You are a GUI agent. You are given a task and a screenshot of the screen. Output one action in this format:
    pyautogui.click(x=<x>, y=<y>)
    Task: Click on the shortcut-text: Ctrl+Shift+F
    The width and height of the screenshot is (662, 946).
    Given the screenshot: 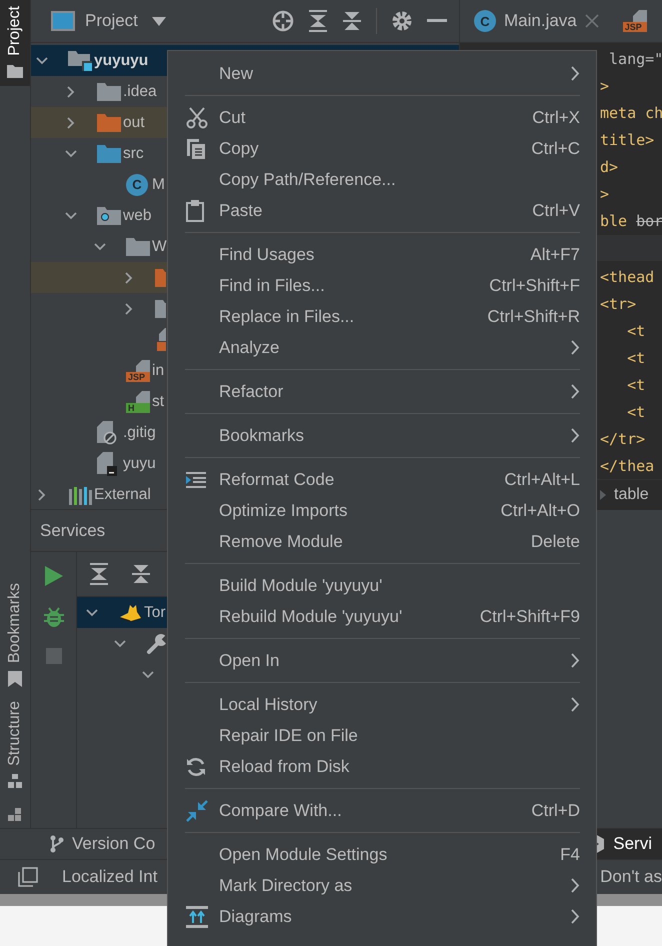 What is the action you would take?
    pyautogui.click(x=534, y=286)
    